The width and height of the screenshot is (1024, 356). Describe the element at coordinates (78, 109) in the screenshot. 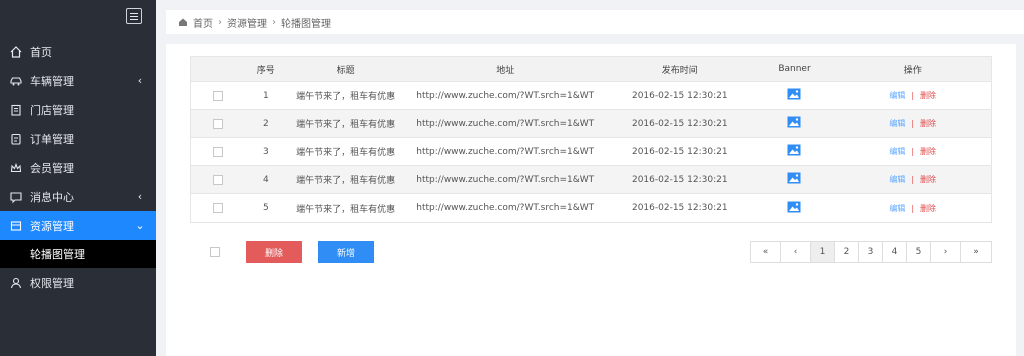

I see `sidebar-item-stores: 门店管理` at that location.